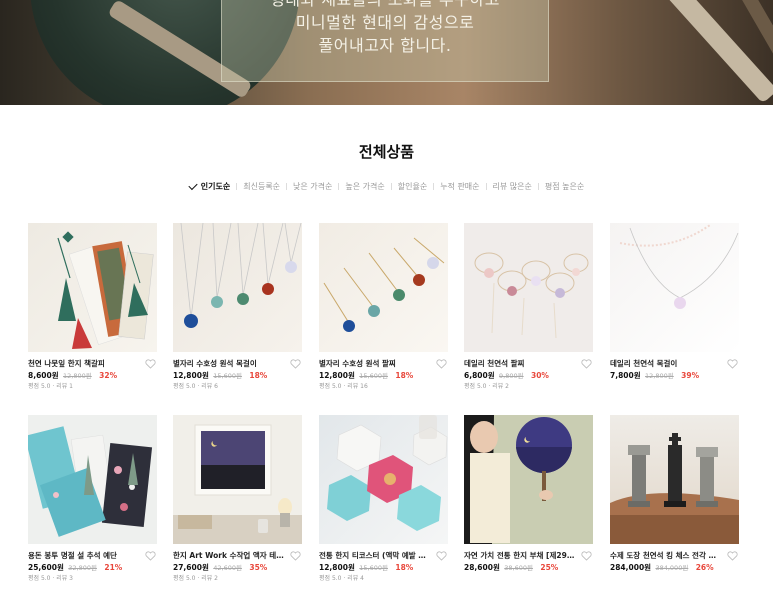 Image resolution: width=773 pixels, height=600 pixels. What do you see at coordinates (84, 364) in the screenshot?
I see `product-name: 천연 나뭇잎 한지 책갈피` at bounding box center [84, 364].